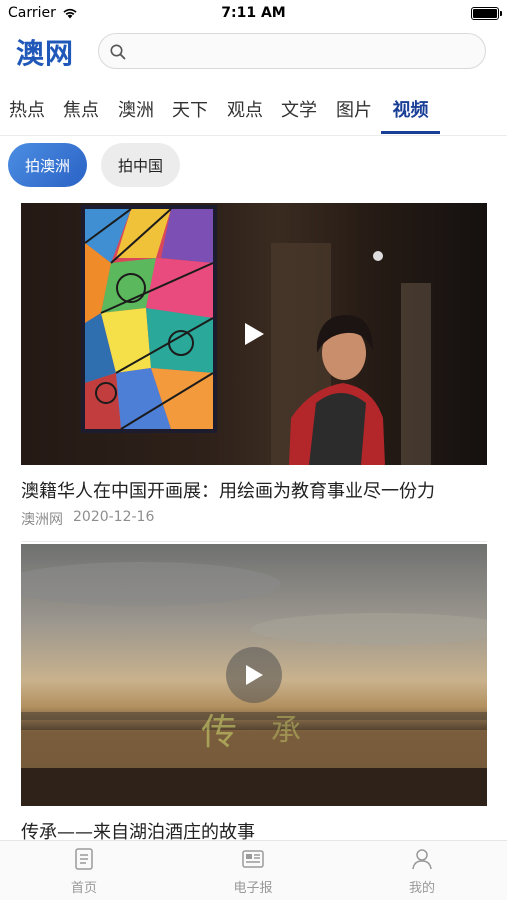  I want to click on tab-hot: 热点, so click(27, 115).